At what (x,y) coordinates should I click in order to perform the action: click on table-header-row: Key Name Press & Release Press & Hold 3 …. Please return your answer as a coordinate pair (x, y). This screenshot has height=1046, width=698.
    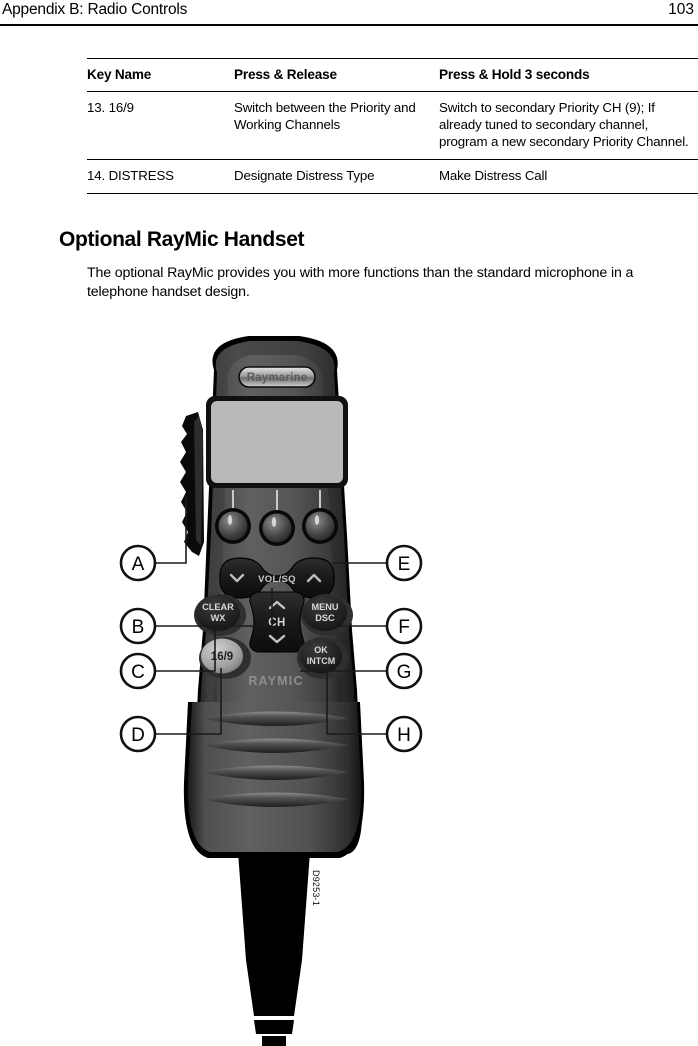
    Looking at the image, I should click on (392, 75).